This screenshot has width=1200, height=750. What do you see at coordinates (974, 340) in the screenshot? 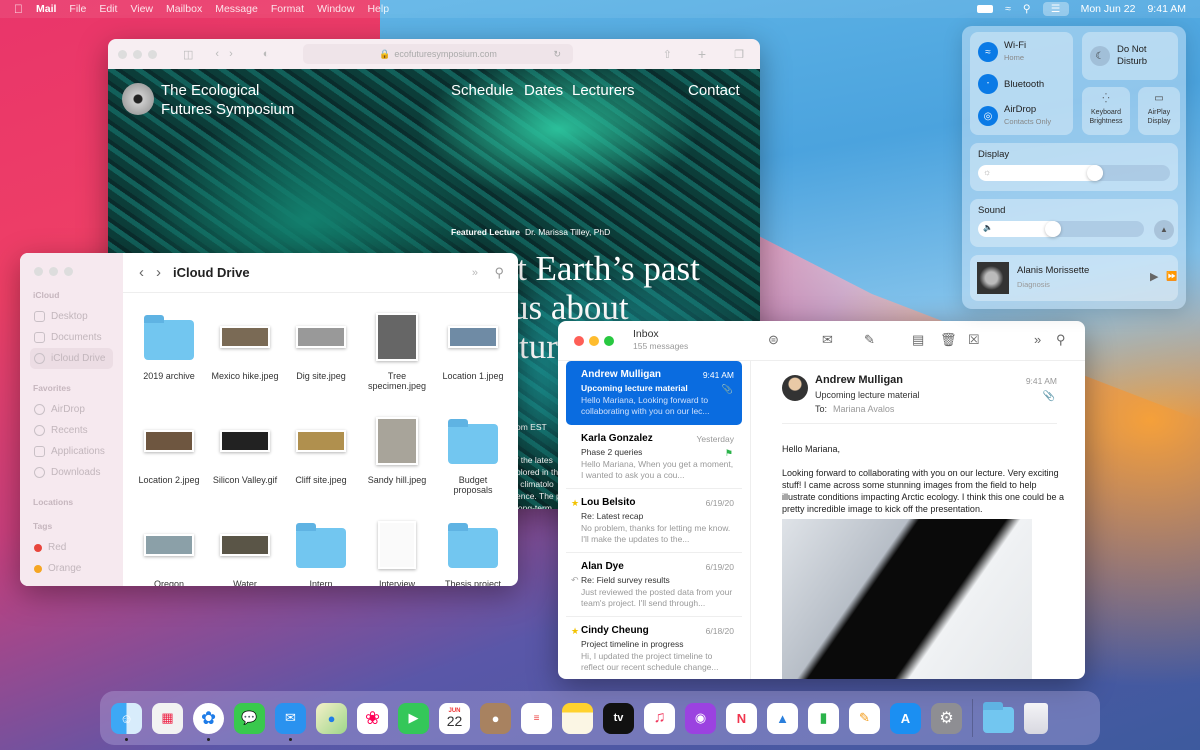
I see `junk-icon: ☒` at bounding box center [974, 340].